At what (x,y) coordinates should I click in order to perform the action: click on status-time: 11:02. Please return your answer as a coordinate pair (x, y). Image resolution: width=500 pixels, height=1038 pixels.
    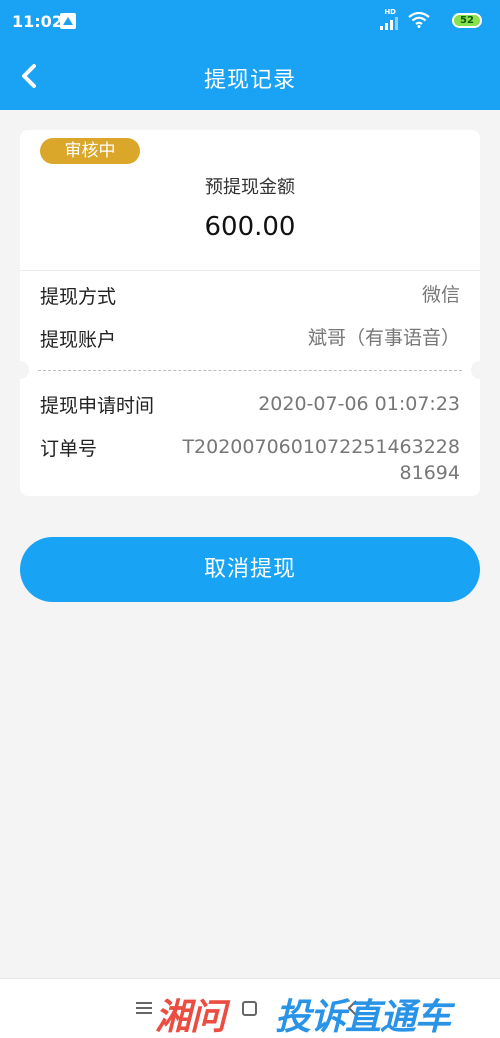
    Looking at the image, I should click on (37, 21).